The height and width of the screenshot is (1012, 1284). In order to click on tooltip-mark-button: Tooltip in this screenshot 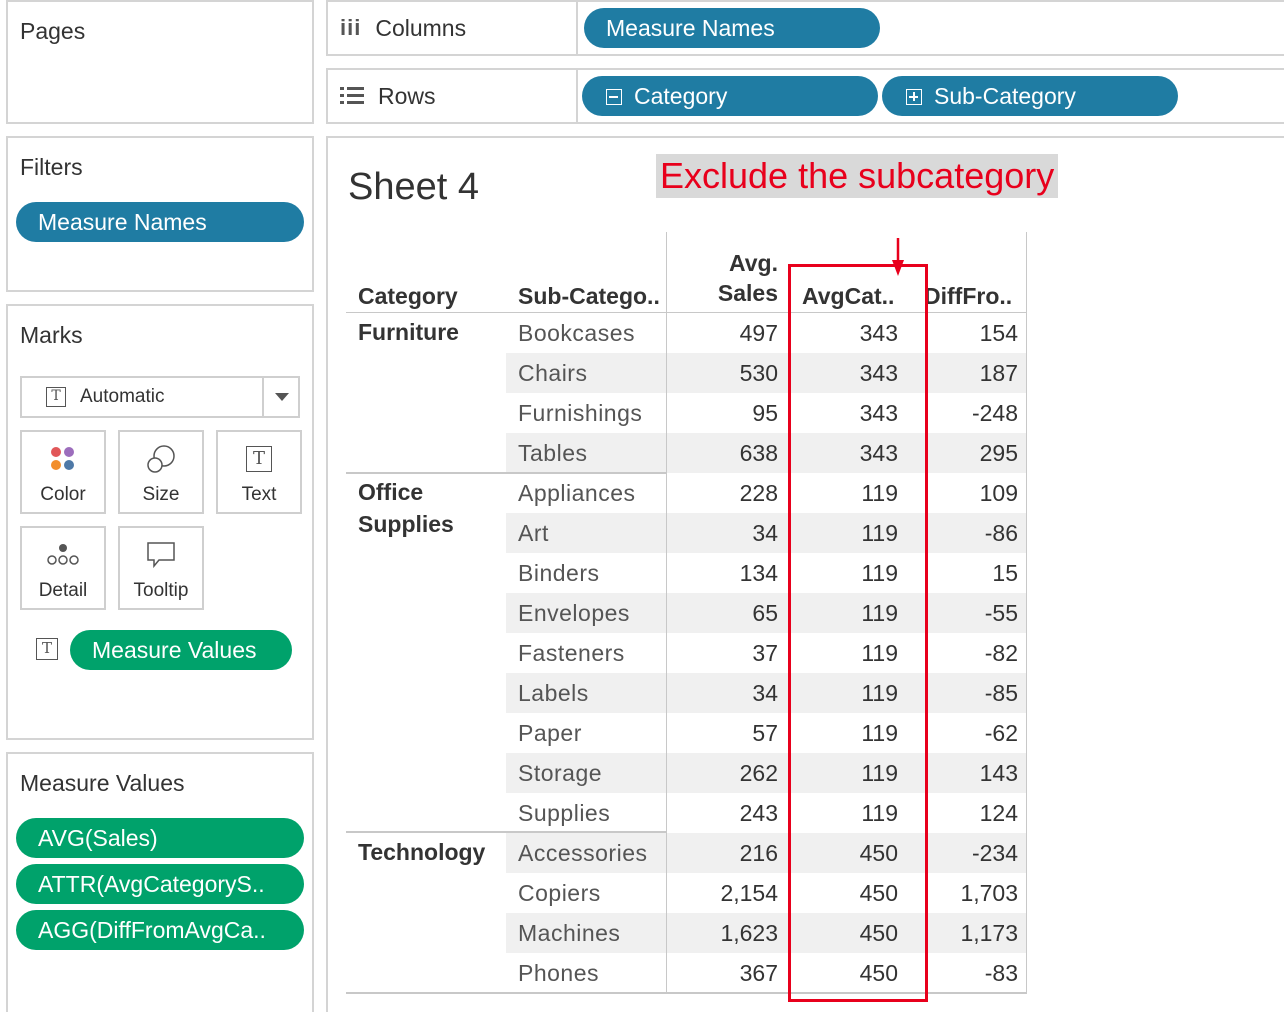, I will do `click(161, 568)`.